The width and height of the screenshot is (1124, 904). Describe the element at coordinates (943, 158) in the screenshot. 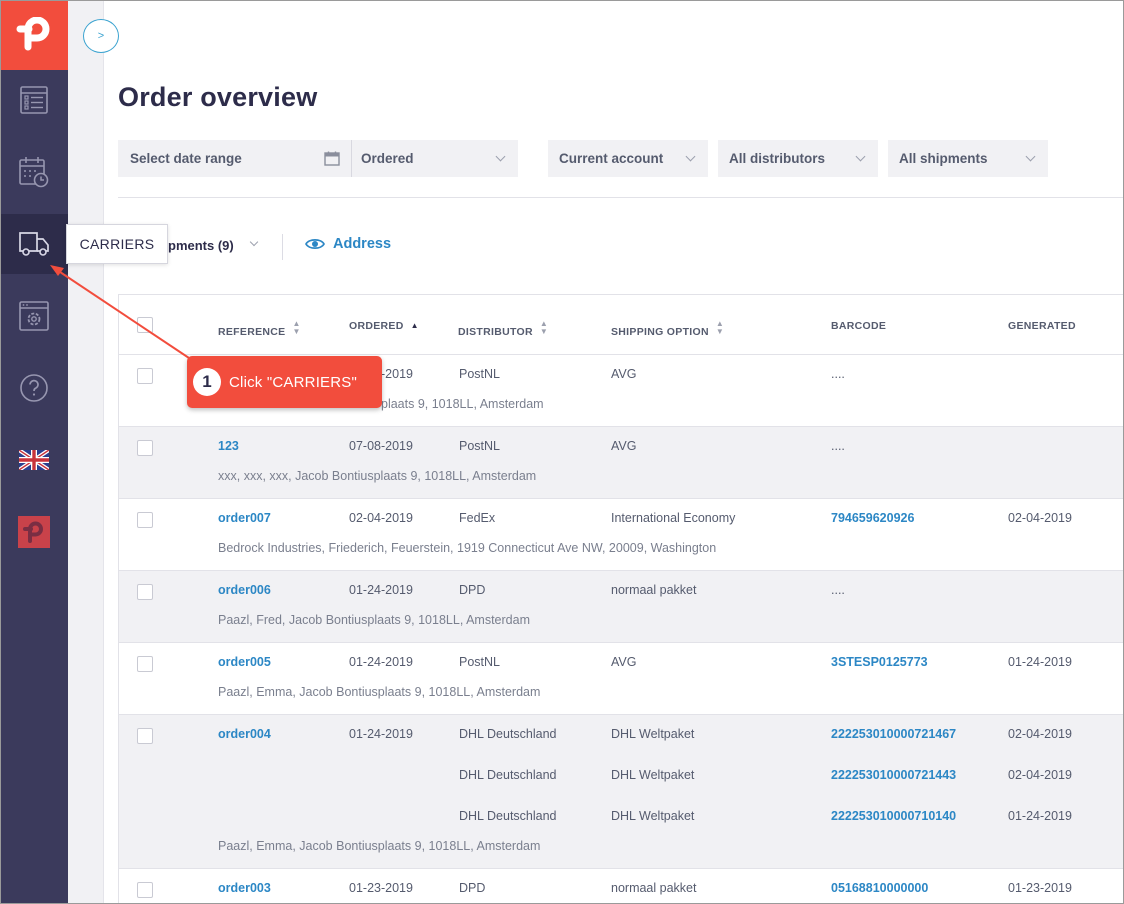

I see `shipments-value: All shipments` at that location.